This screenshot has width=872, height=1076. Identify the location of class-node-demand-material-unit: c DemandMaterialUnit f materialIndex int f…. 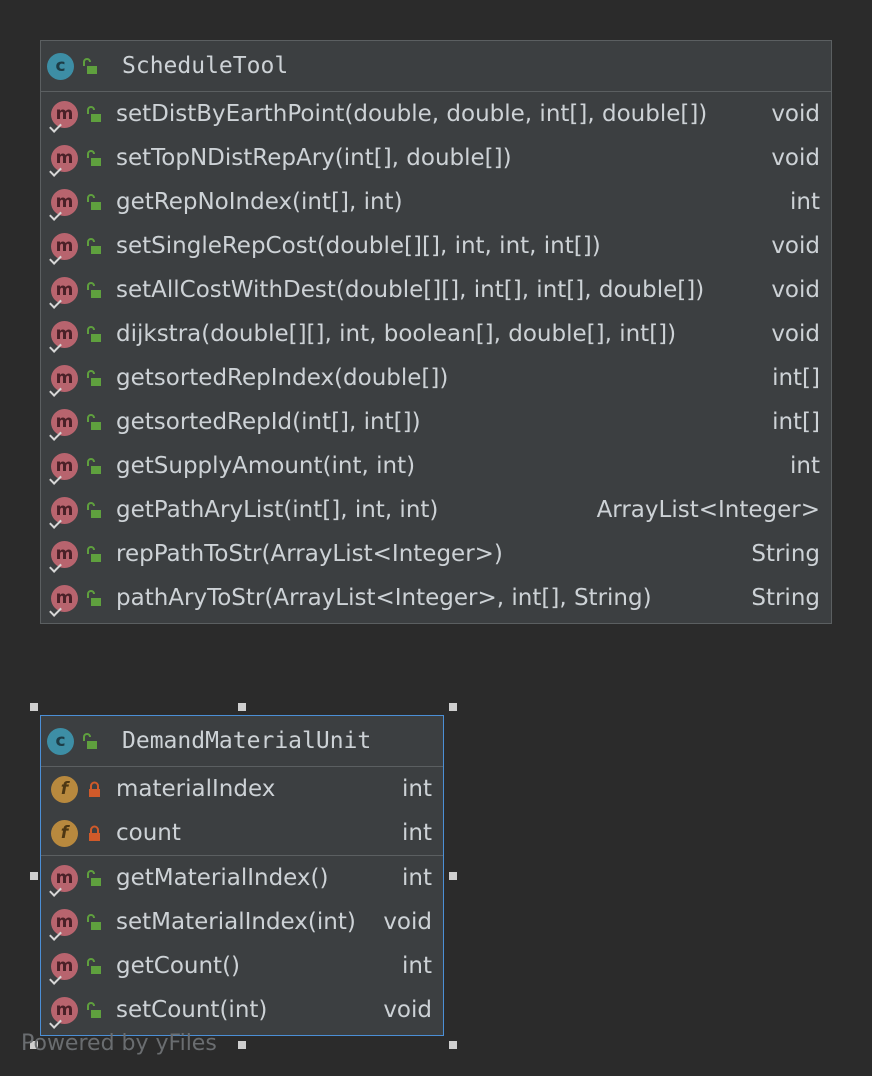
(242, 875).